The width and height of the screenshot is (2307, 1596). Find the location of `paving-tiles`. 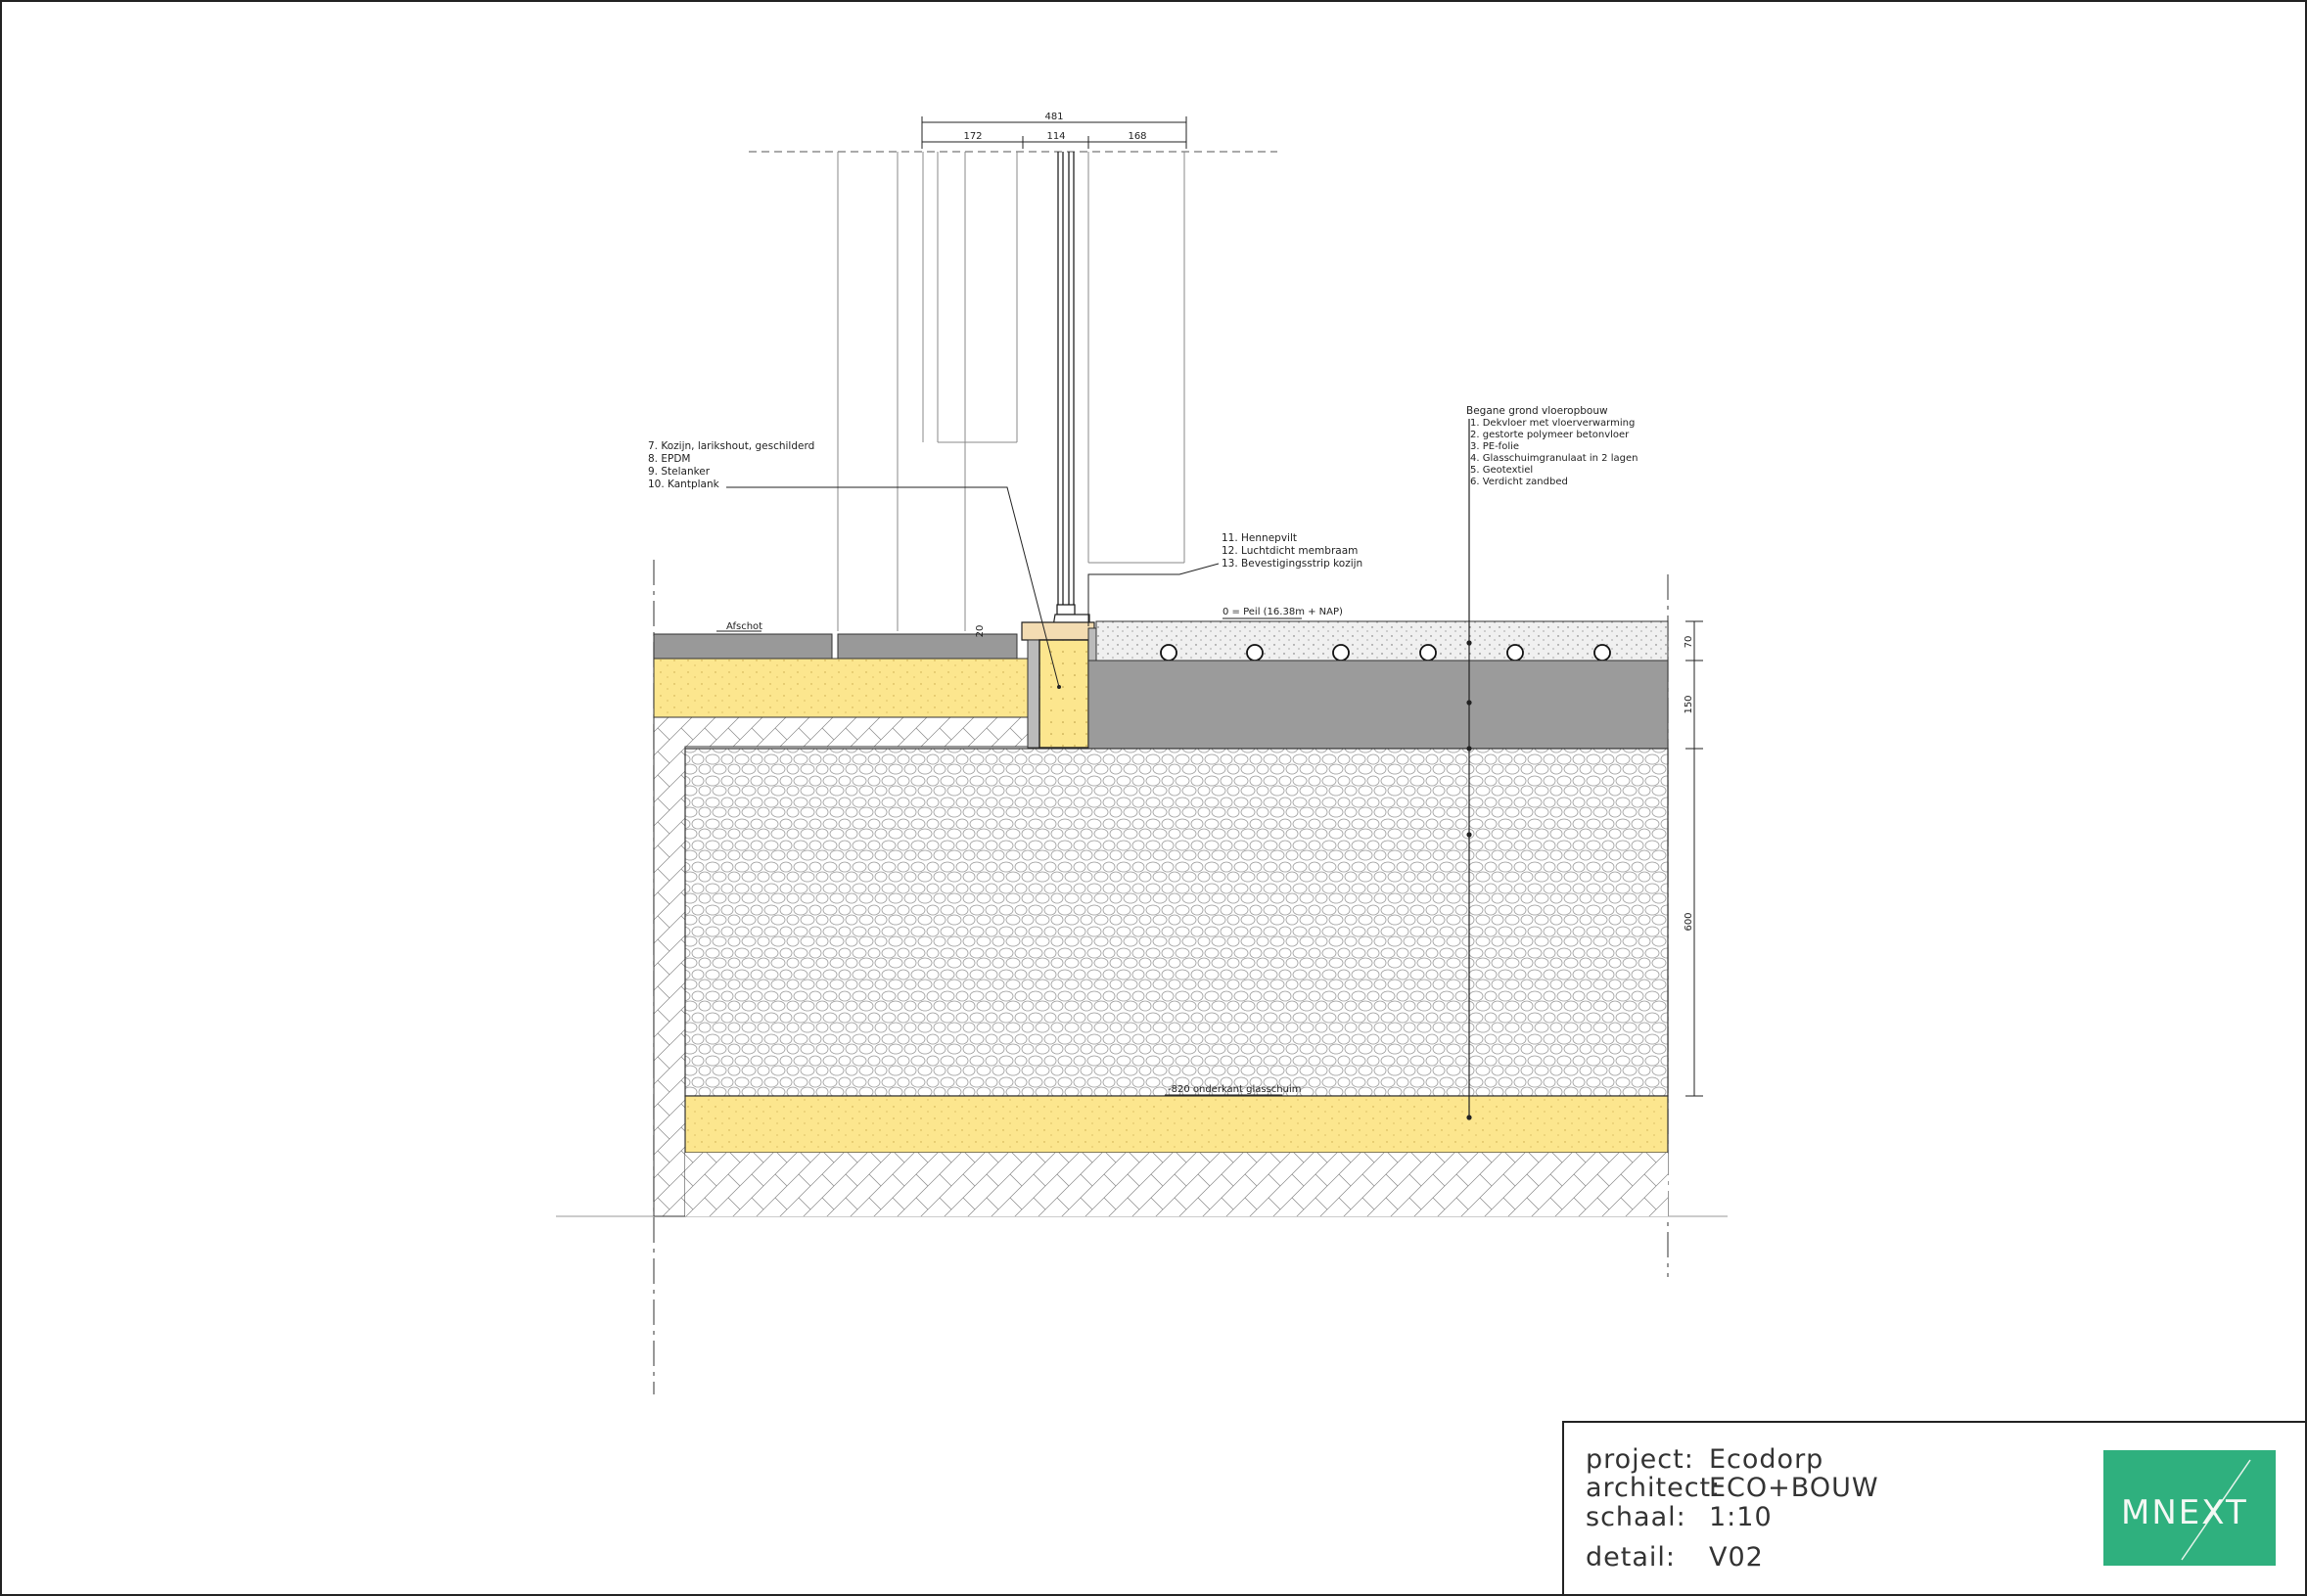

paving-tiles is located at coordinates (835, 646).